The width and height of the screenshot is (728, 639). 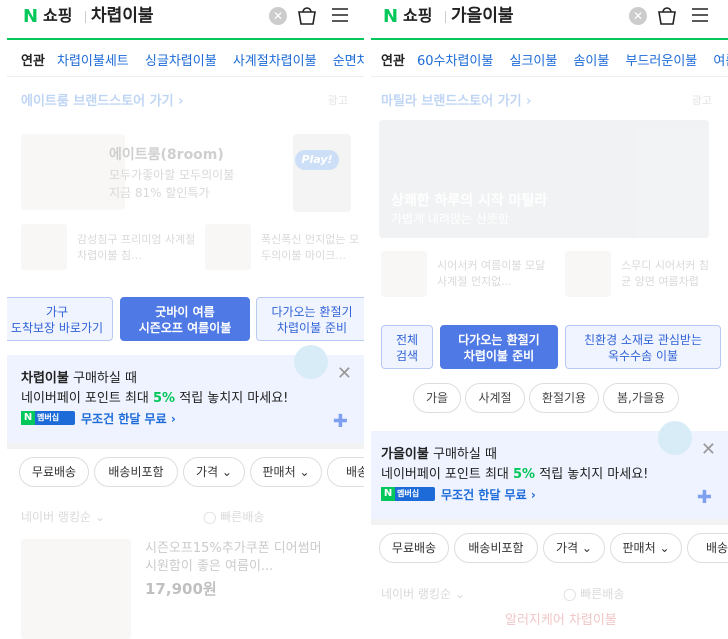 What do you see at coordinates (93, 61) in the screenshot?
I see `related-item: 차렵이불세트` at bounding box center [93, 61].